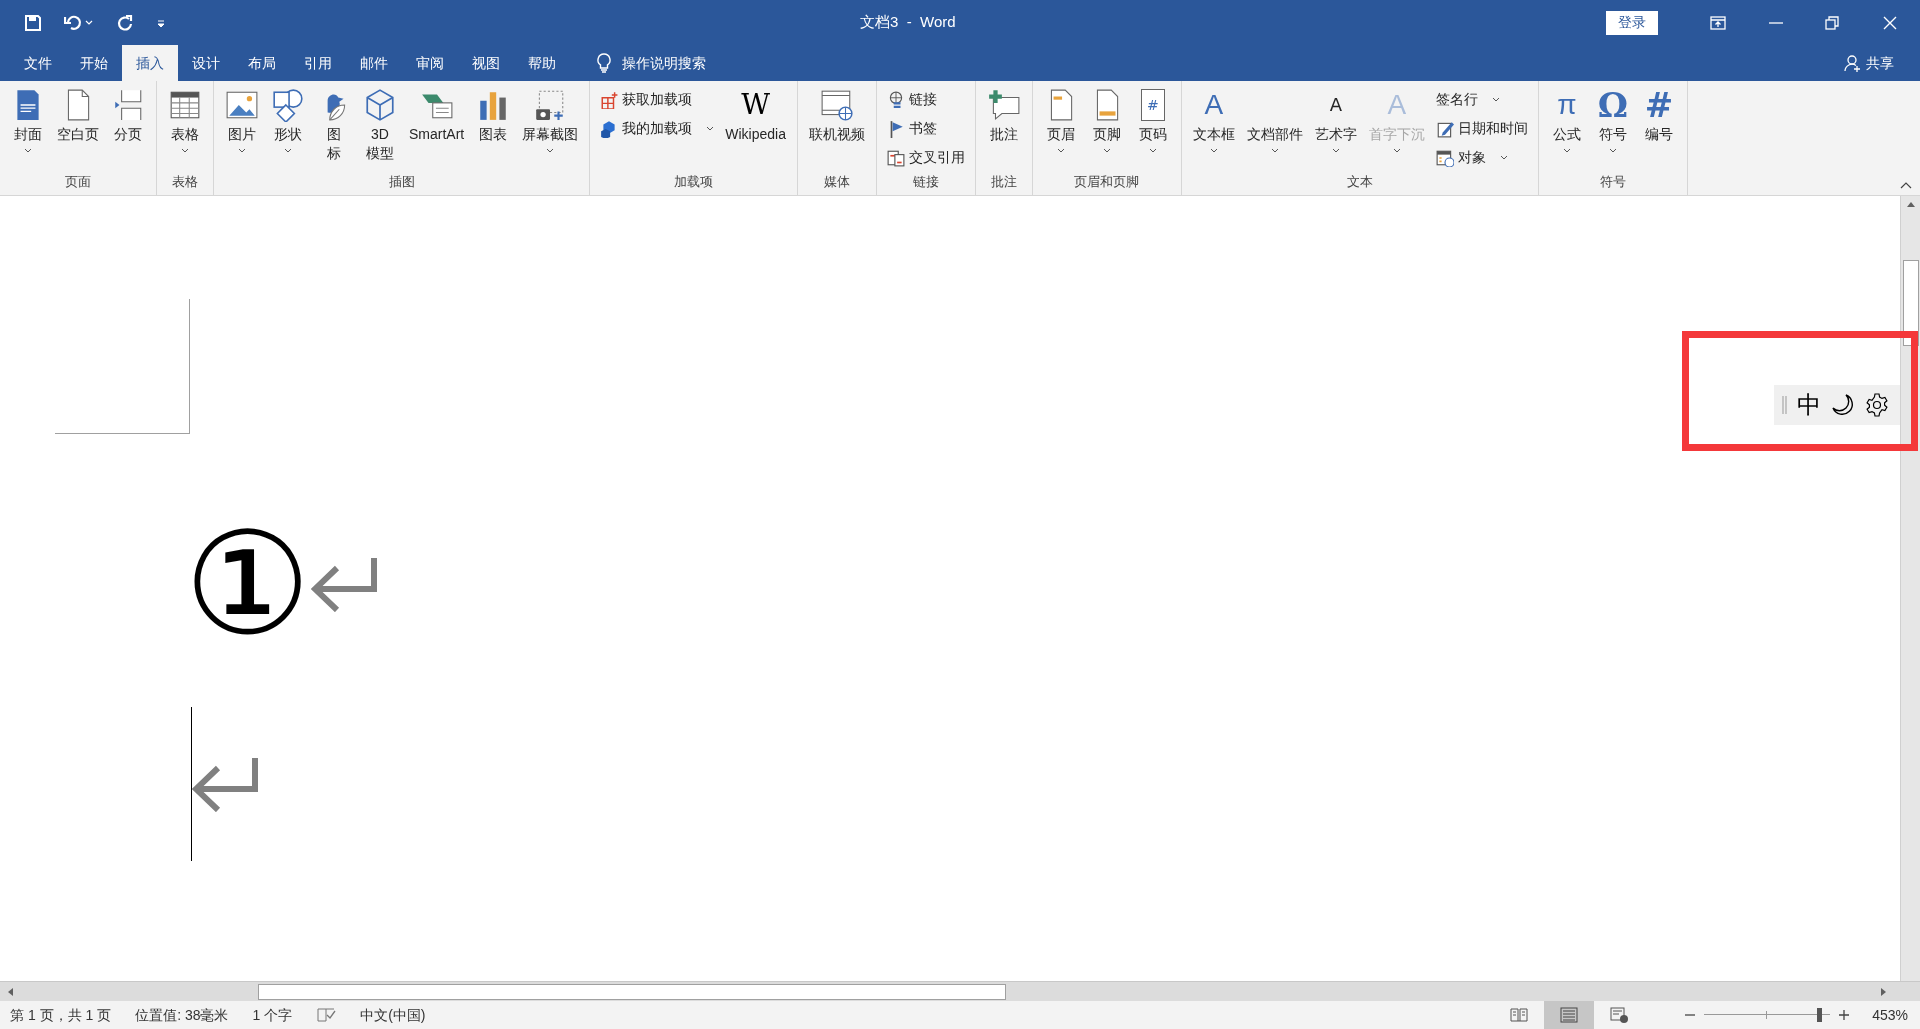  I want to click on login-button: 登录, so click(1632, 22).